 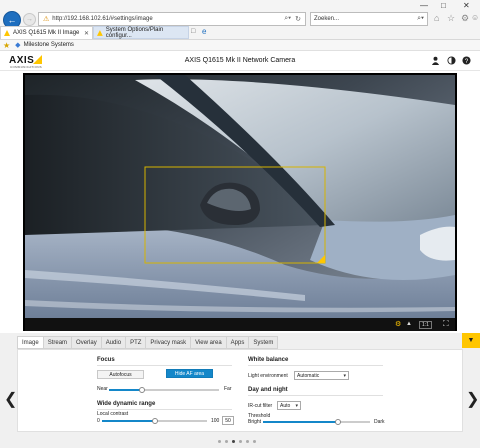 What do you see at coordinates (425, 325) in the screenshot?
I see `zoom-ratio-button: 1:1` at bounding box center [425, 325].